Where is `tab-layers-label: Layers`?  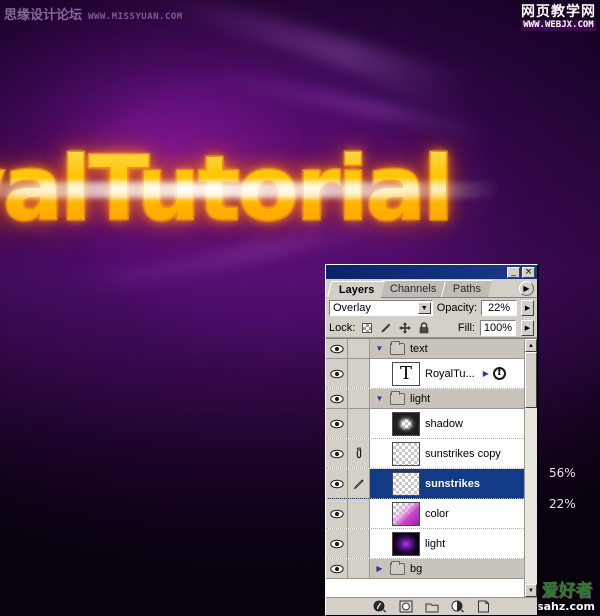
tab-layers-label: Layers is located at coordinates (357, 289).